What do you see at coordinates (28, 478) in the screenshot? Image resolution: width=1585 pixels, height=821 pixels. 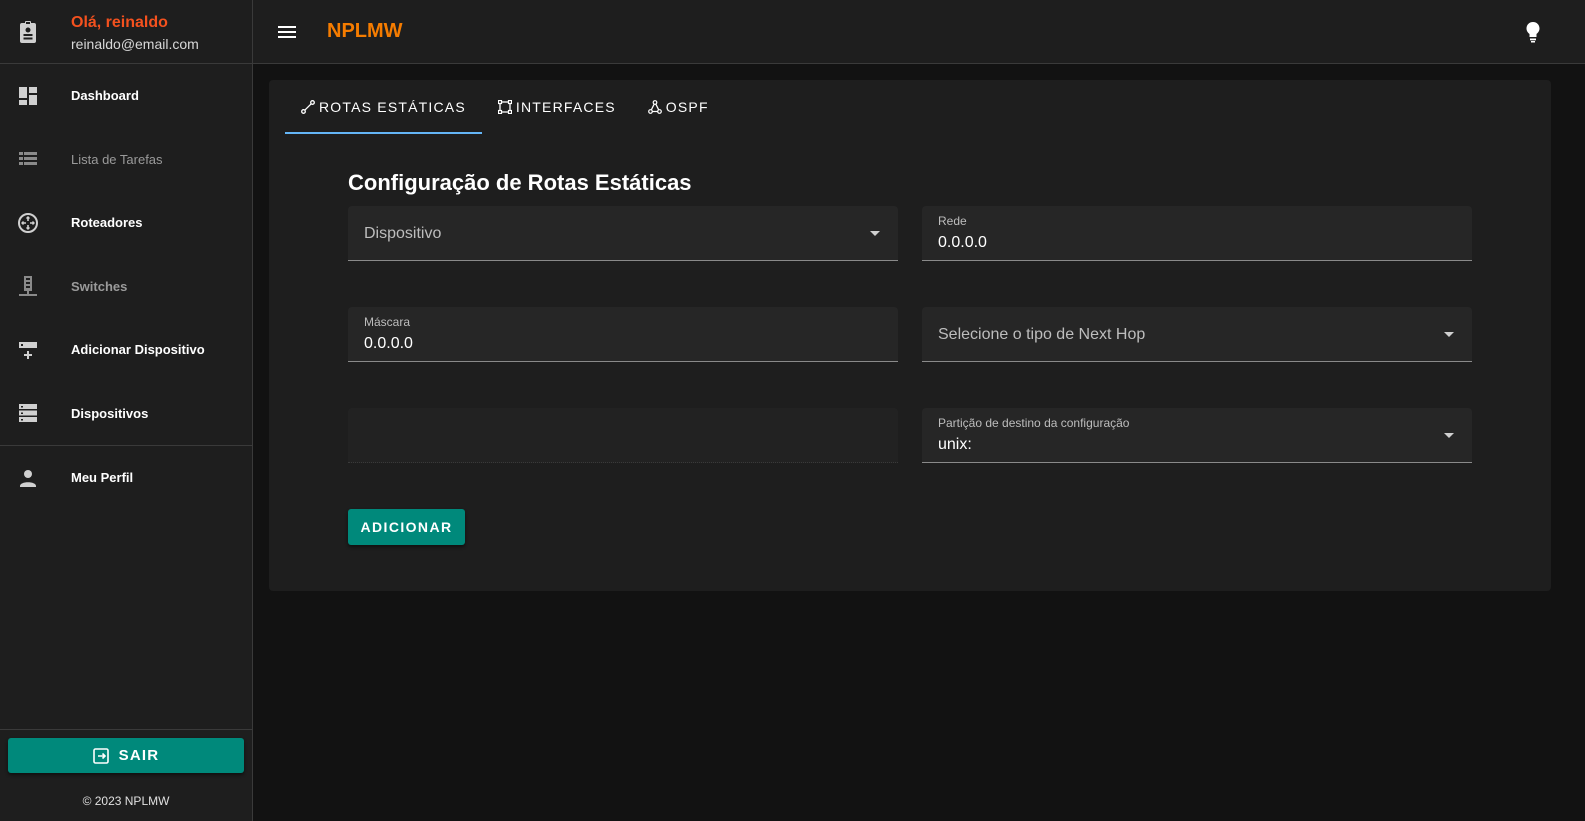 I see `person-icon` at bounding box center [28, 478].